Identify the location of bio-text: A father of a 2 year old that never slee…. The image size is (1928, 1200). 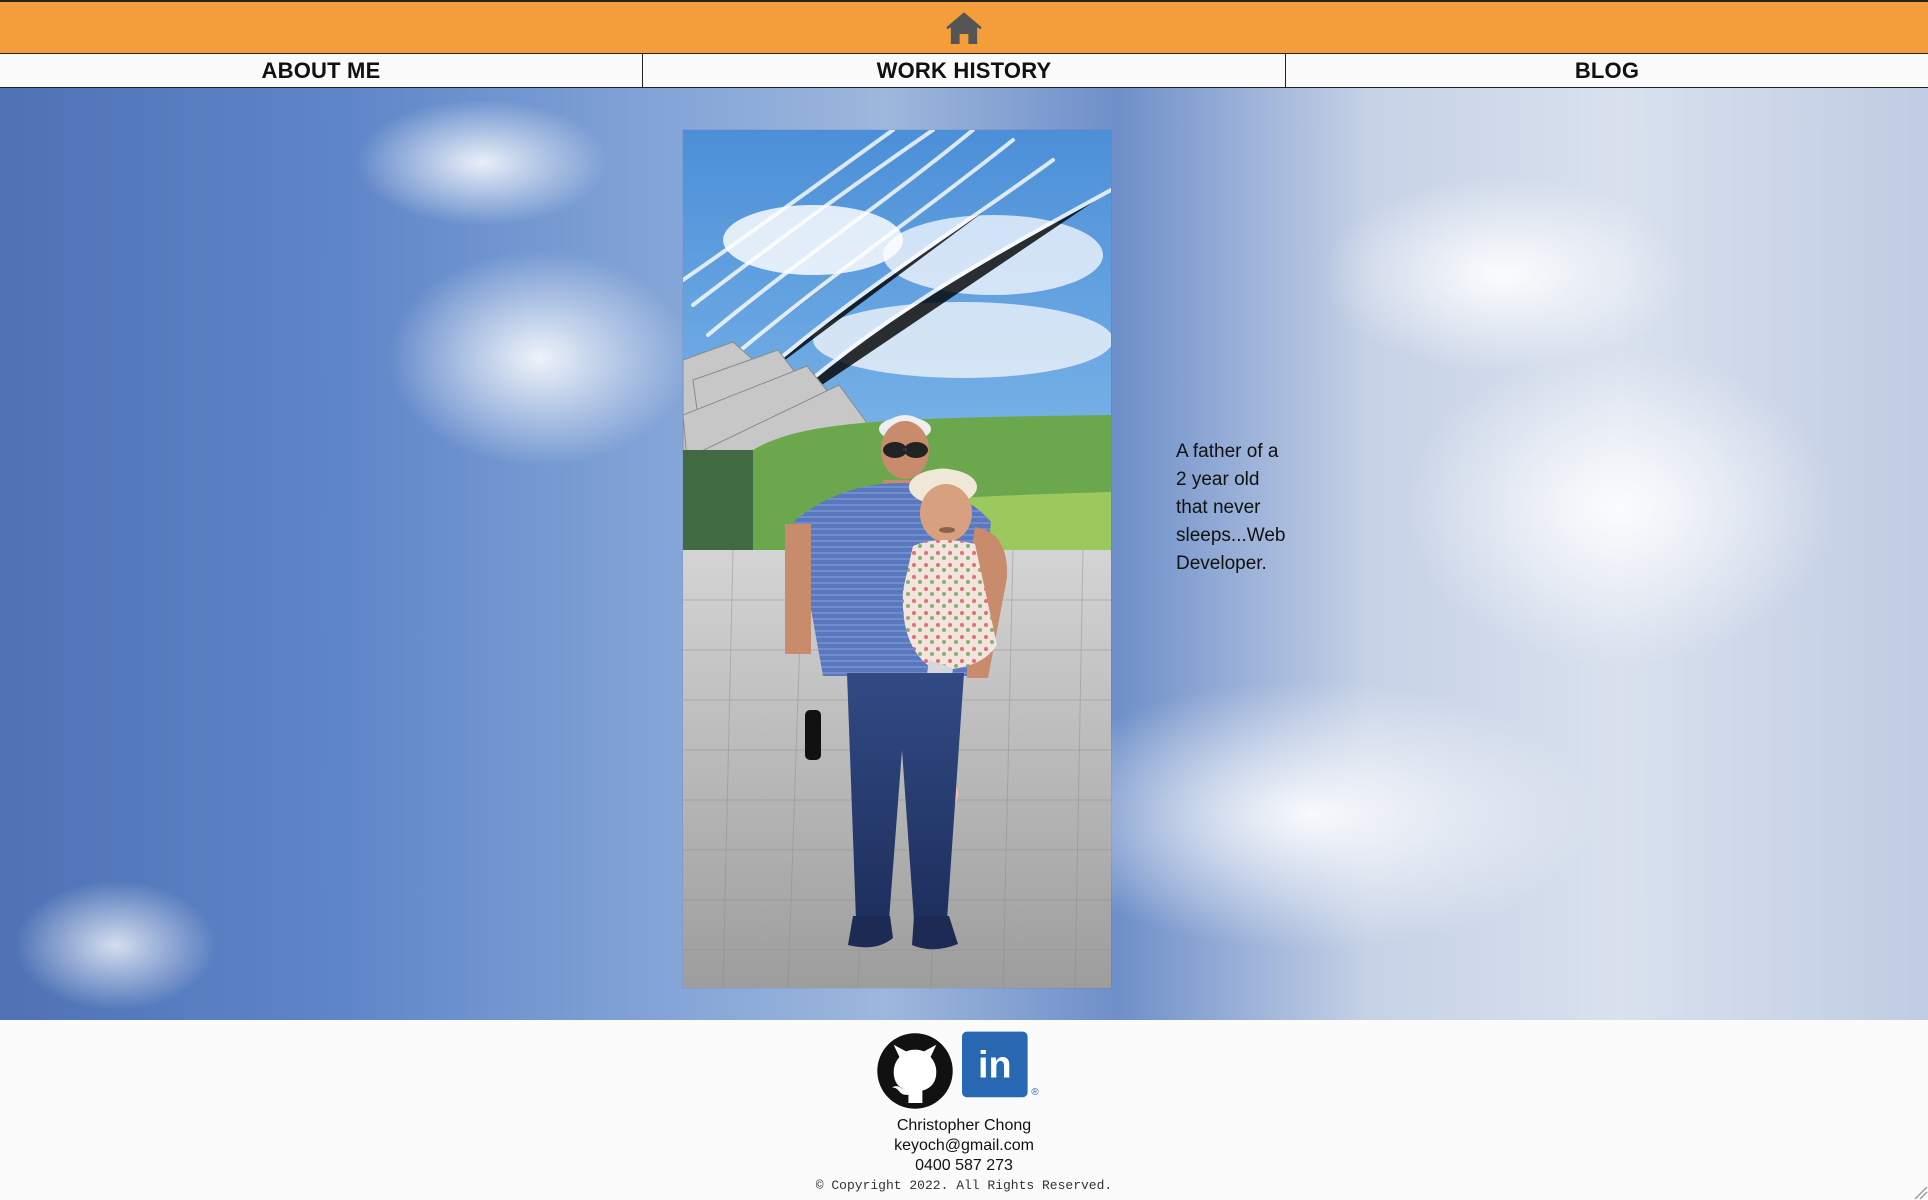
(1236, 508).